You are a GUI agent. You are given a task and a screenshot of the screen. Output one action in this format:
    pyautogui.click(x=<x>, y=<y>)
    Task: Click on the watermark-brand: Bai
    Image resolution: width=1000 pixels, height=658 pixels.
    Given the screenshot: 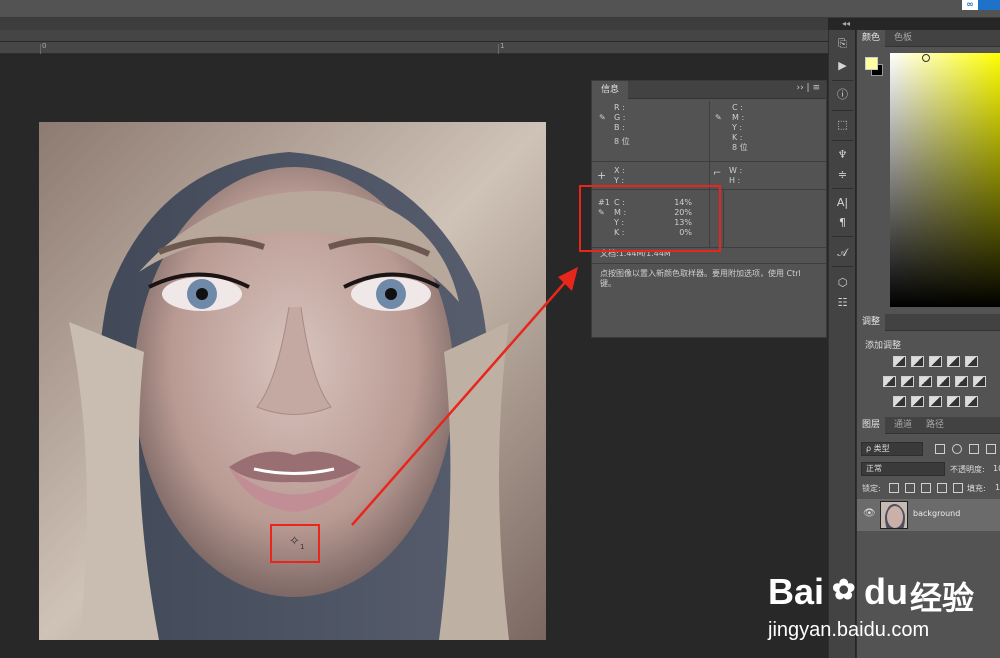 What is the action you would take?
    pyautogui.click(x=796, y=591)
    